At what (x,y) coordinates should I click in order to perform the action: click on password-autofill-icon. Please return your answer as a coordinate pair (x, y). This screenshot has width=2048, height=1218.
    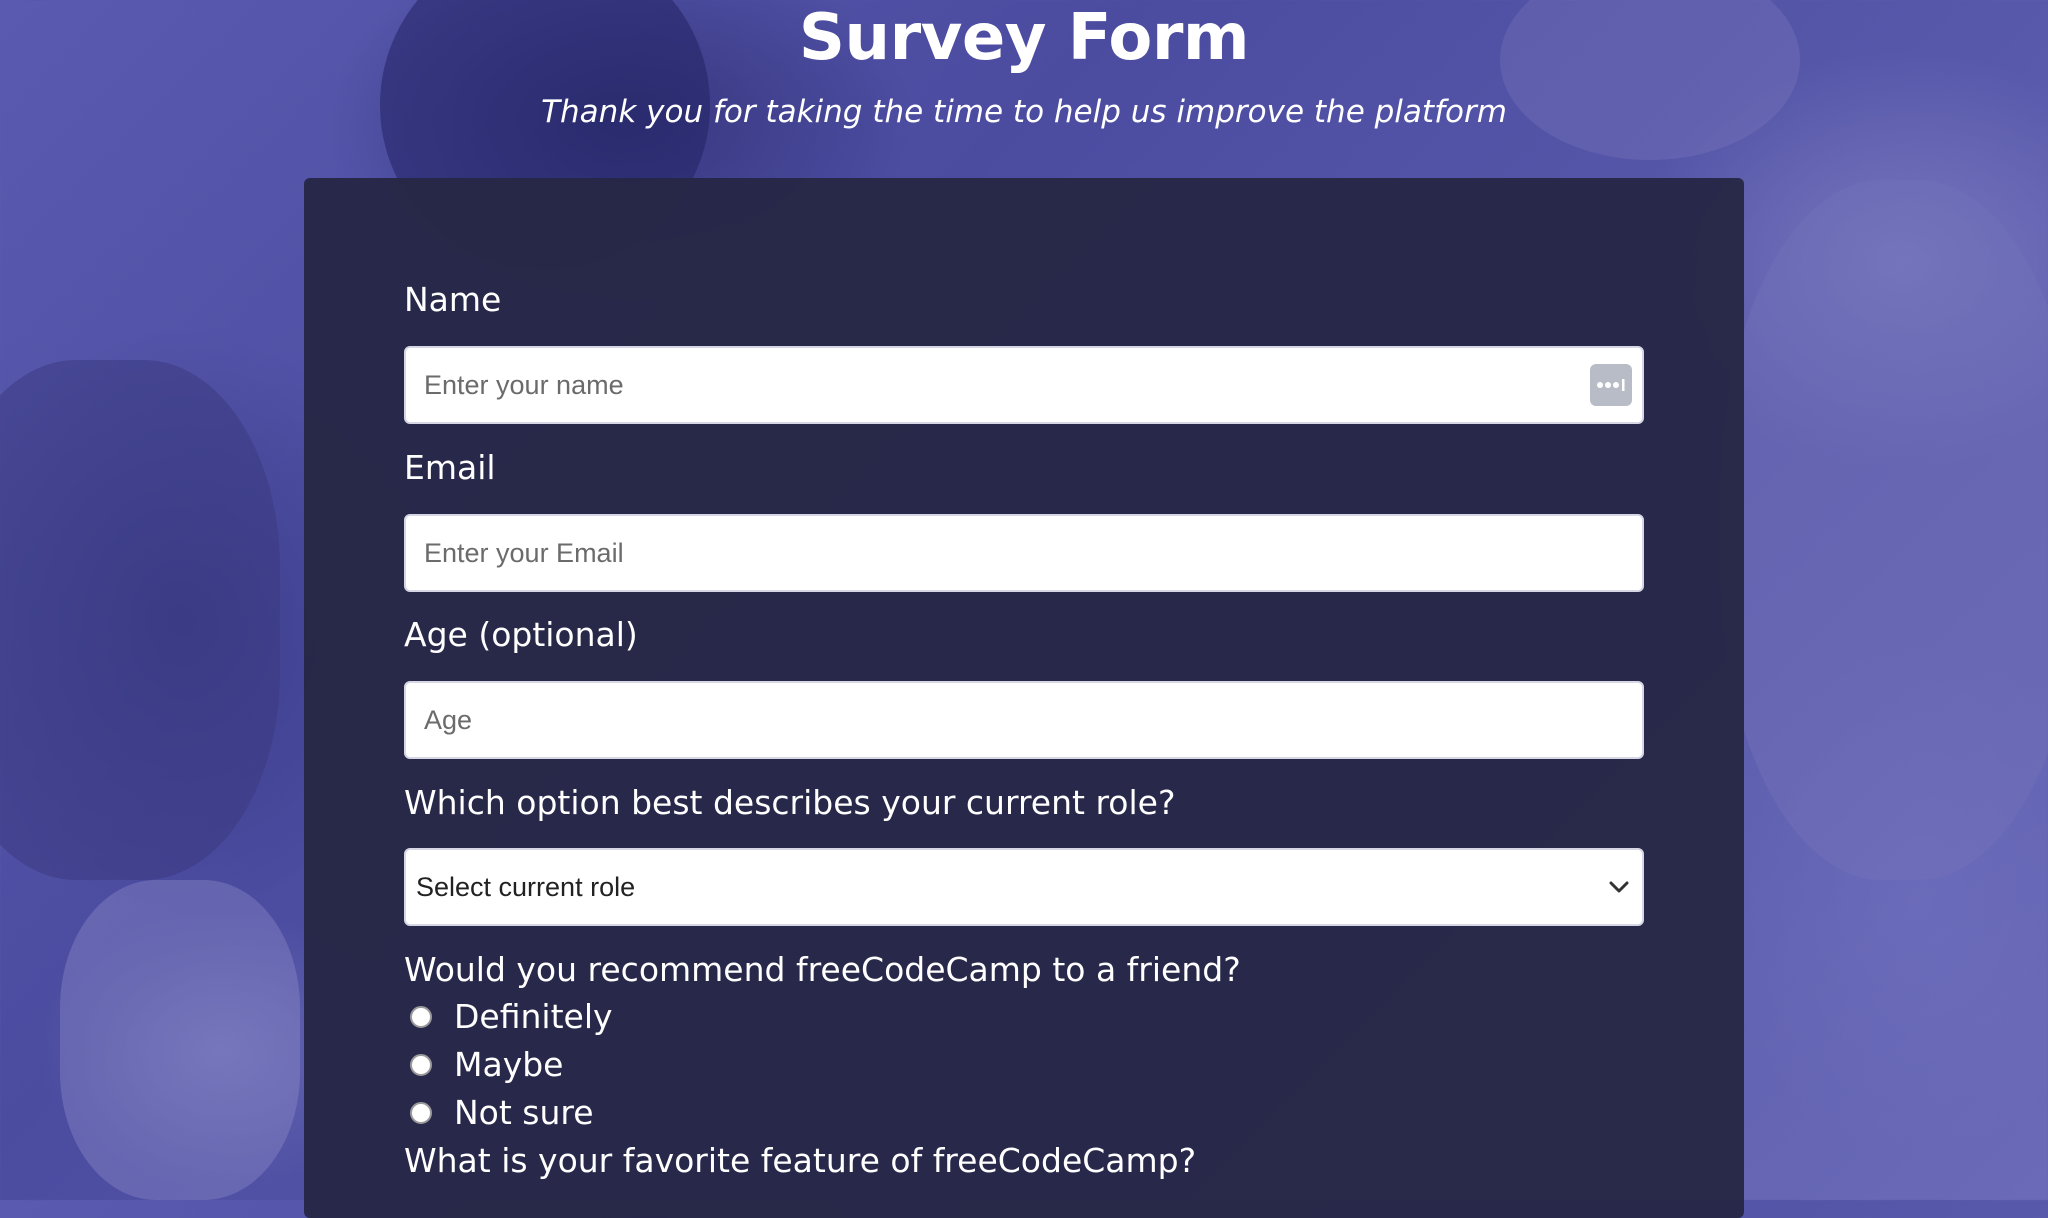
    Looking at the image, I should click on (1611, 385).